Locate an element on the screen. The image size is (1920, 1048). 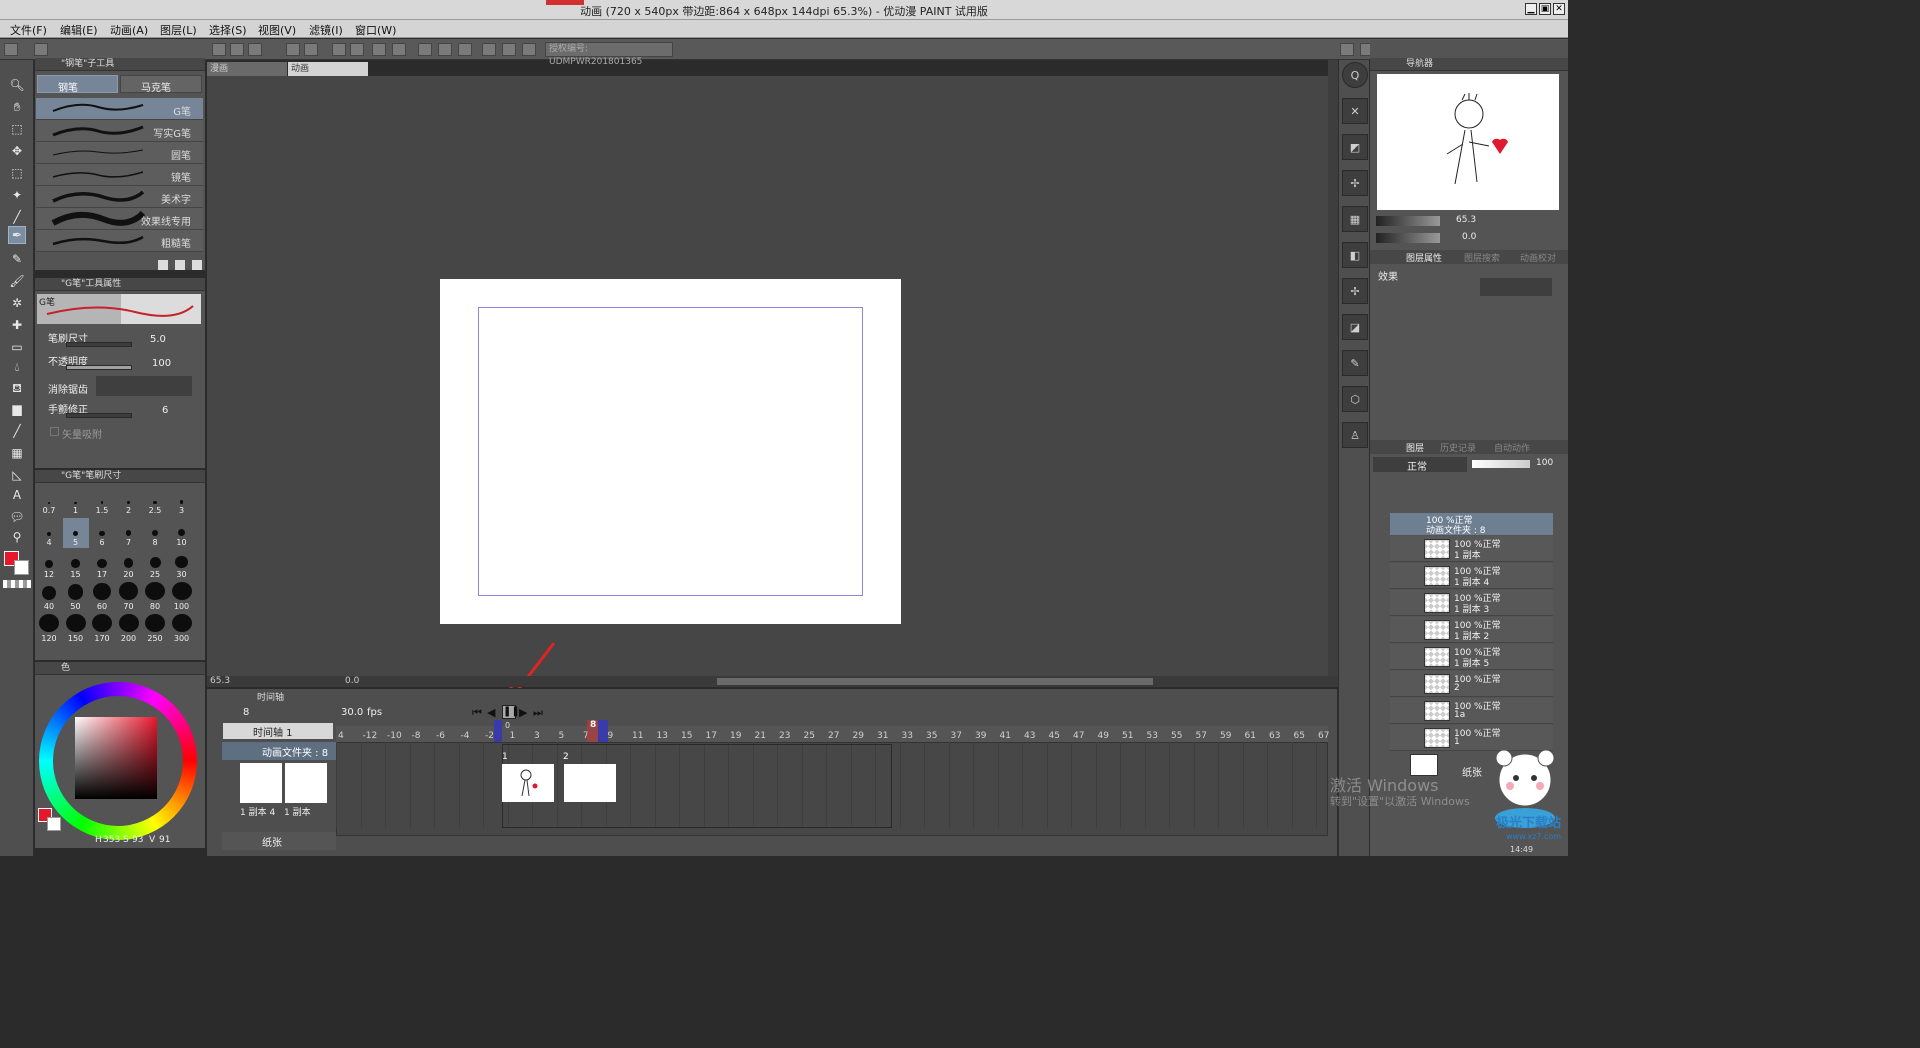
frame-icon: ▦ is located at coordinates (17, 453).